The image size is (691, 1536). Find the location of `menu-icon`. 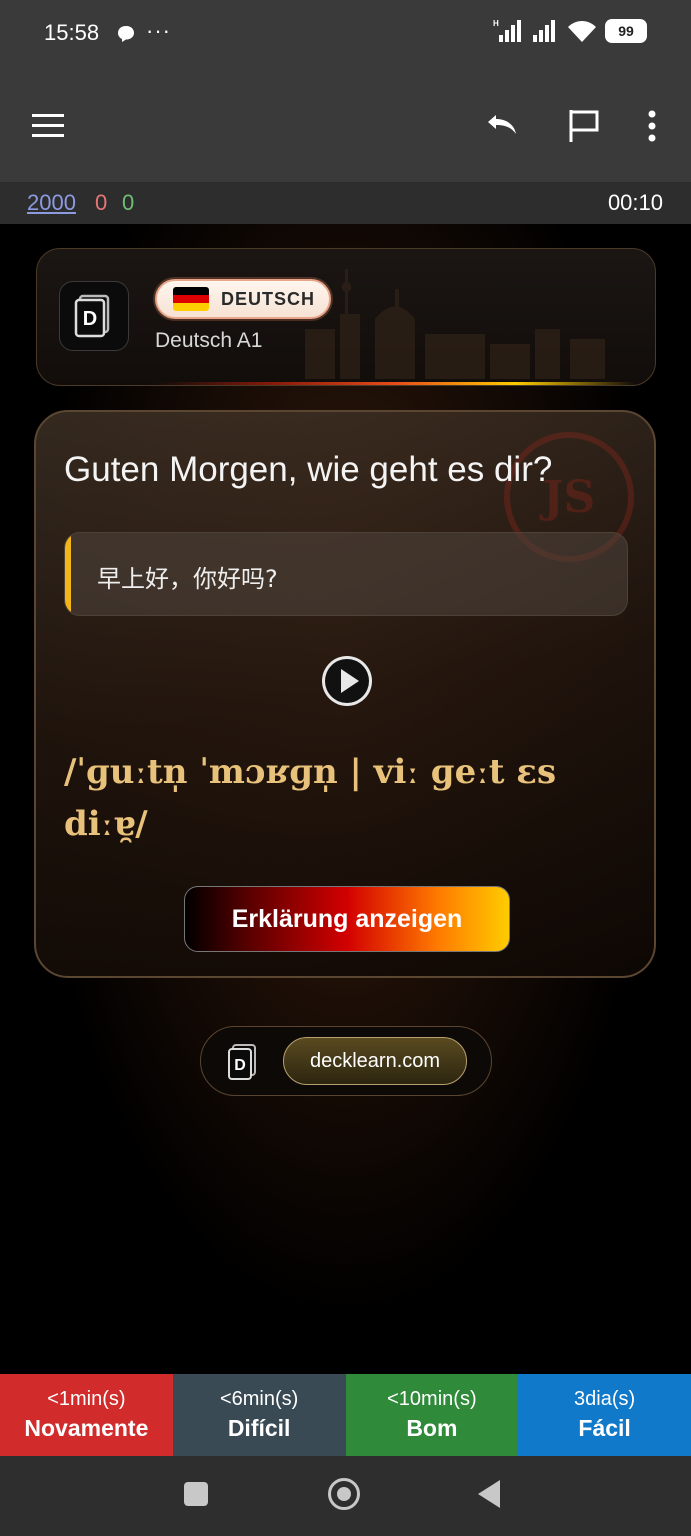

menu-icon is located at coordinates (48, 126).